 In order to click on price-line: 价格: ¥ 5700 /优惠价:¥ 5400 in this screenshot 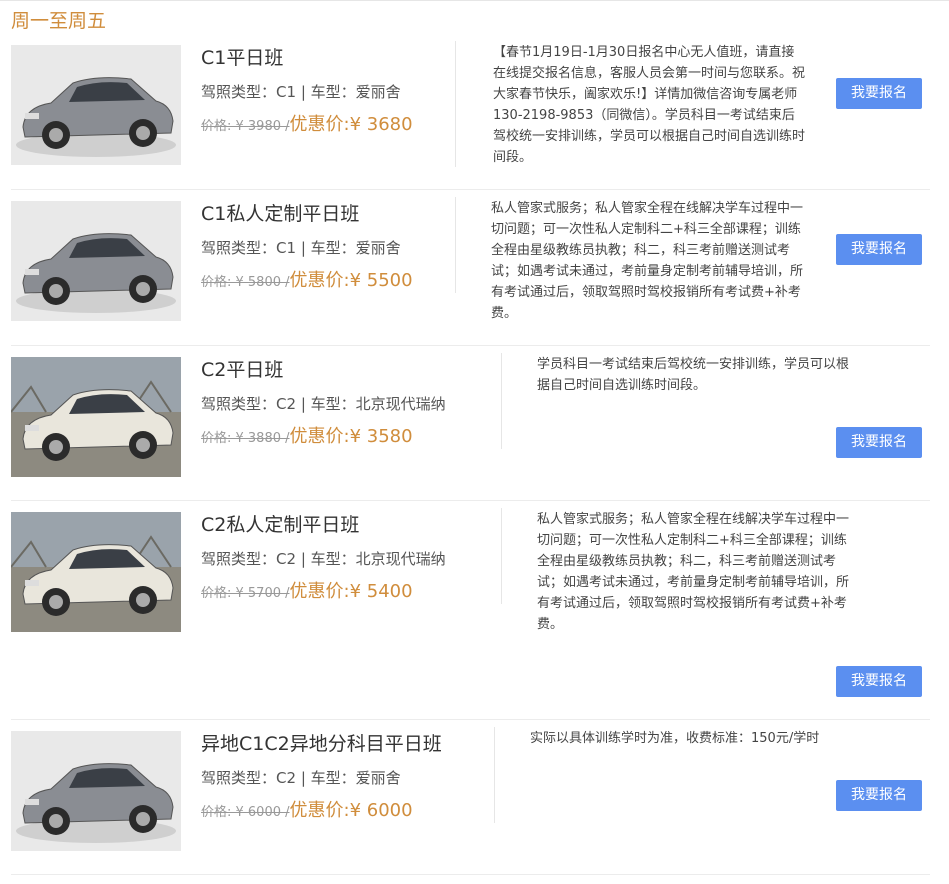, I will do `click(307, 593)`.